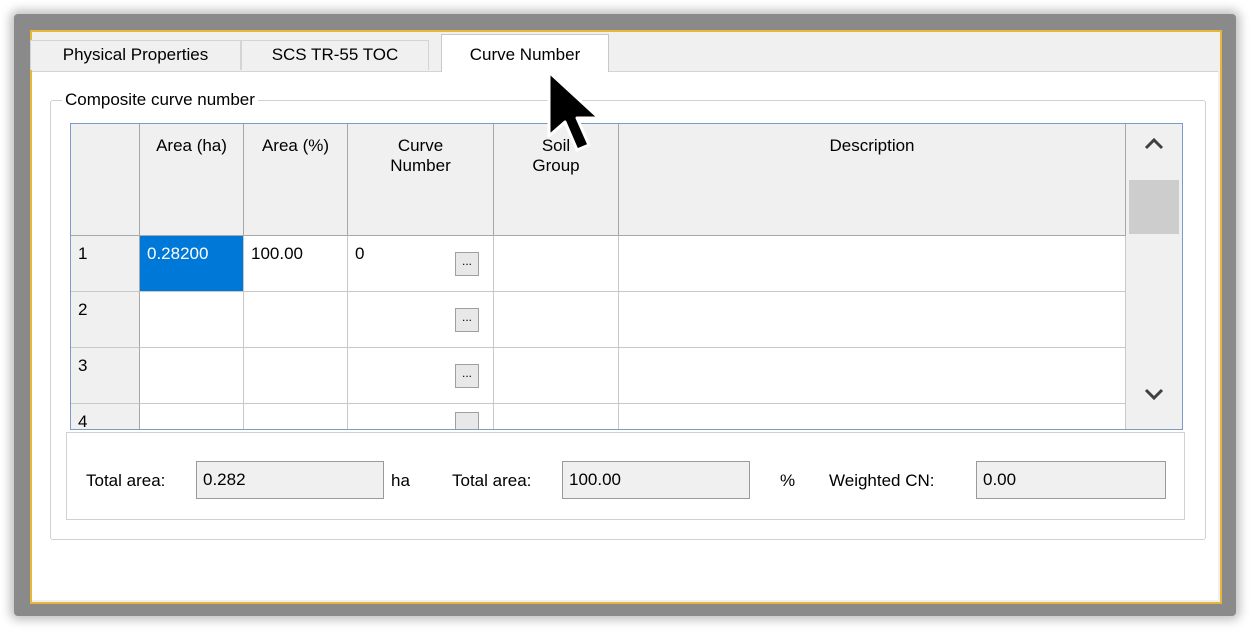 Image resolution: width=1251 pixels, height=638 pixels. What do you see at coordinates (105, 264) in the screenshot?
I see `row-header: 1` at bounding box center [105, 264].